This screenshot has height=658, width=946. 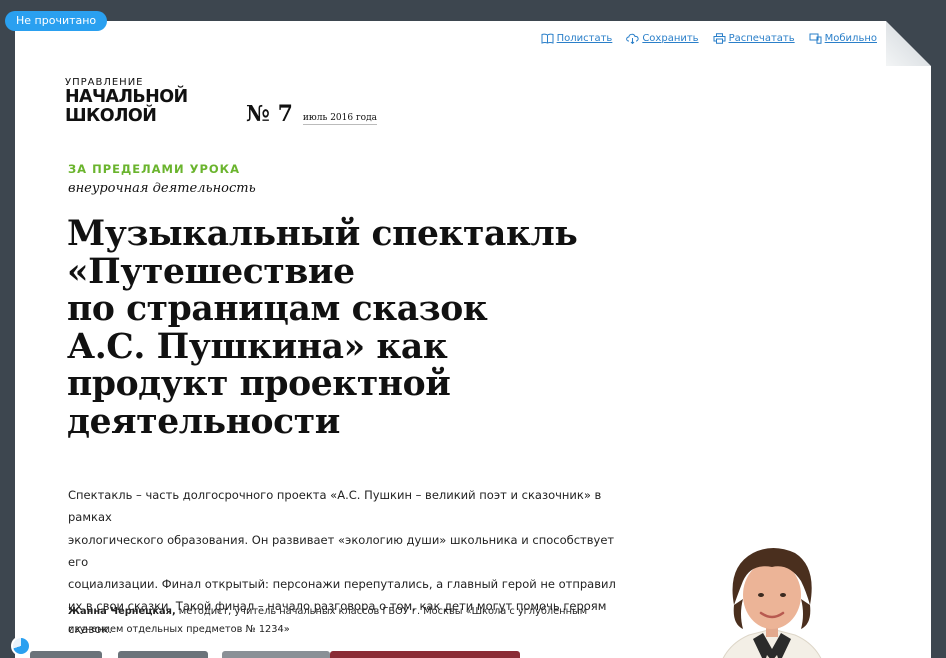 I want to click on print-button: Распечатать, so click(x=754, y=38).